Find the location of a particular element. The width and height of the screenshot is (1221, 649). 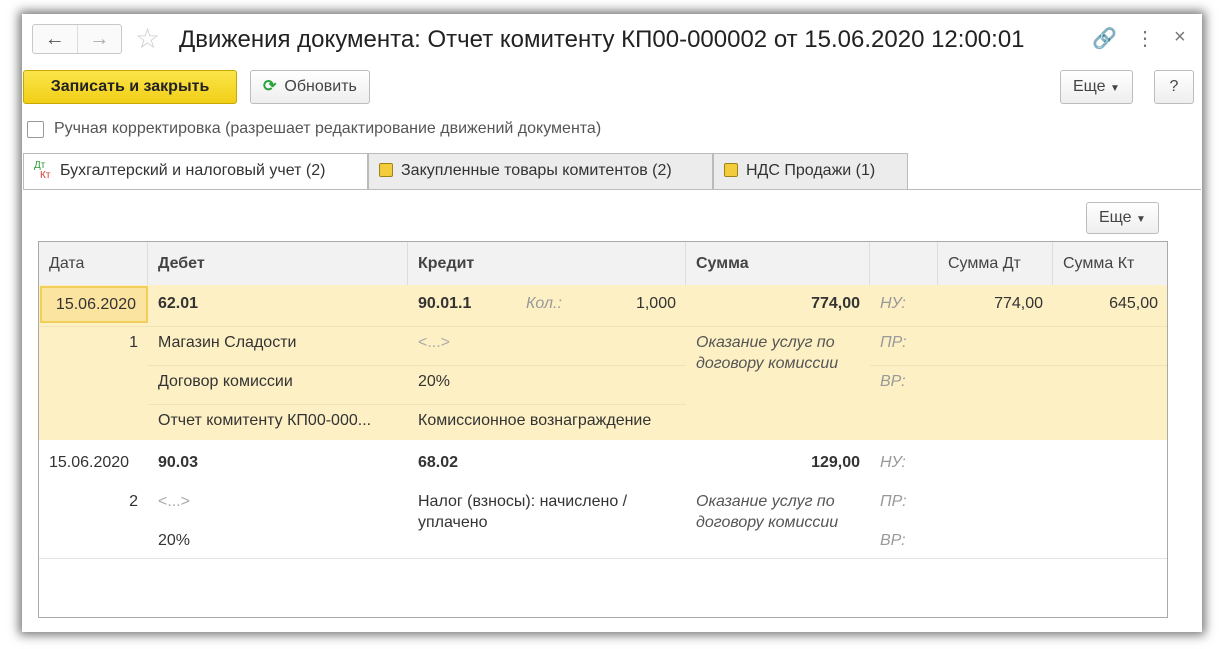

cell-credit-account: 90.01.1 is located at coordinates (462, 304).